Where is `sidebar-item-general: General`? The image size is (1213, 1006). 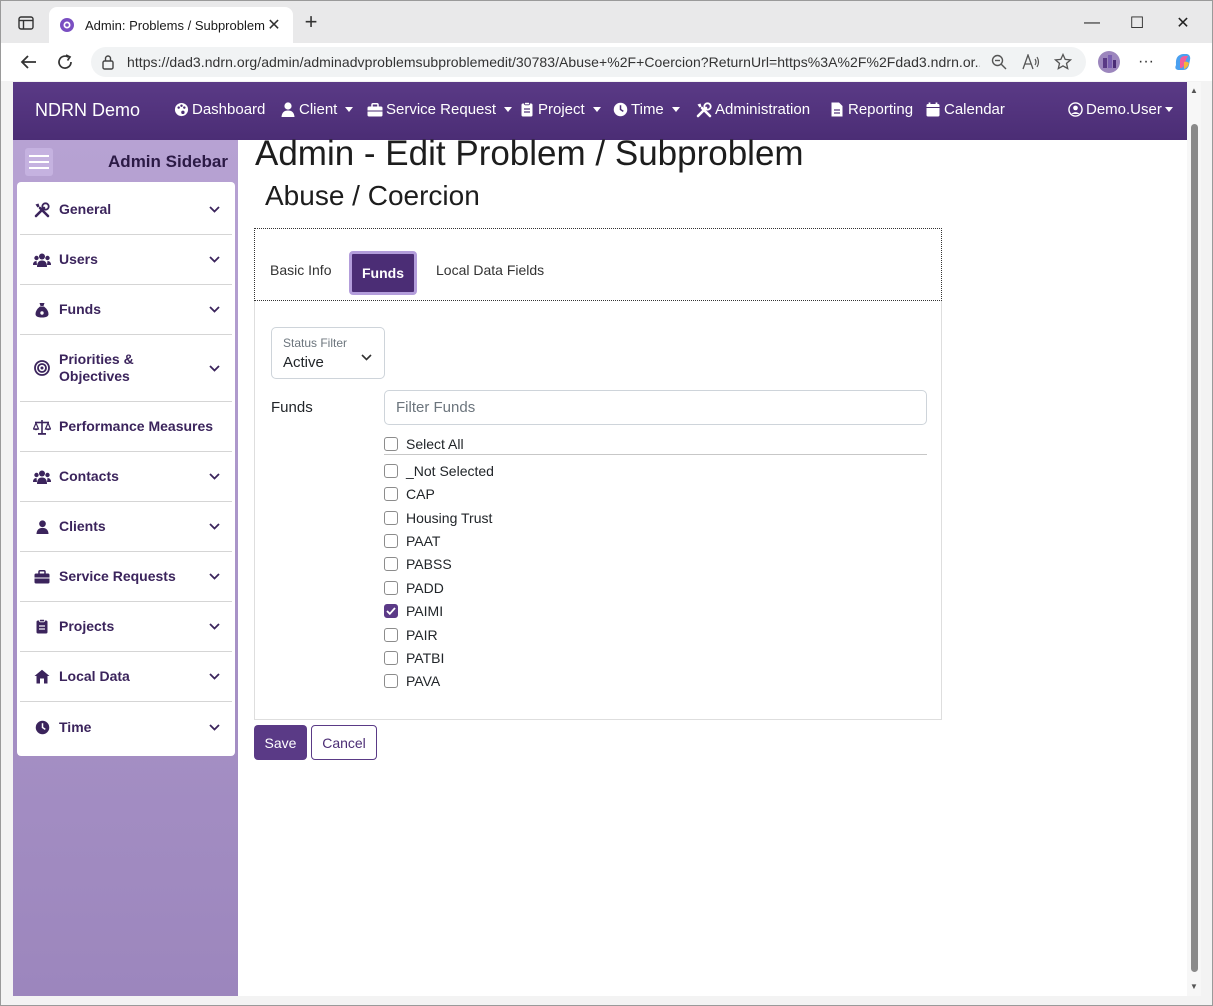 sidebar-item-general: General is located at coordinates (126, 210).